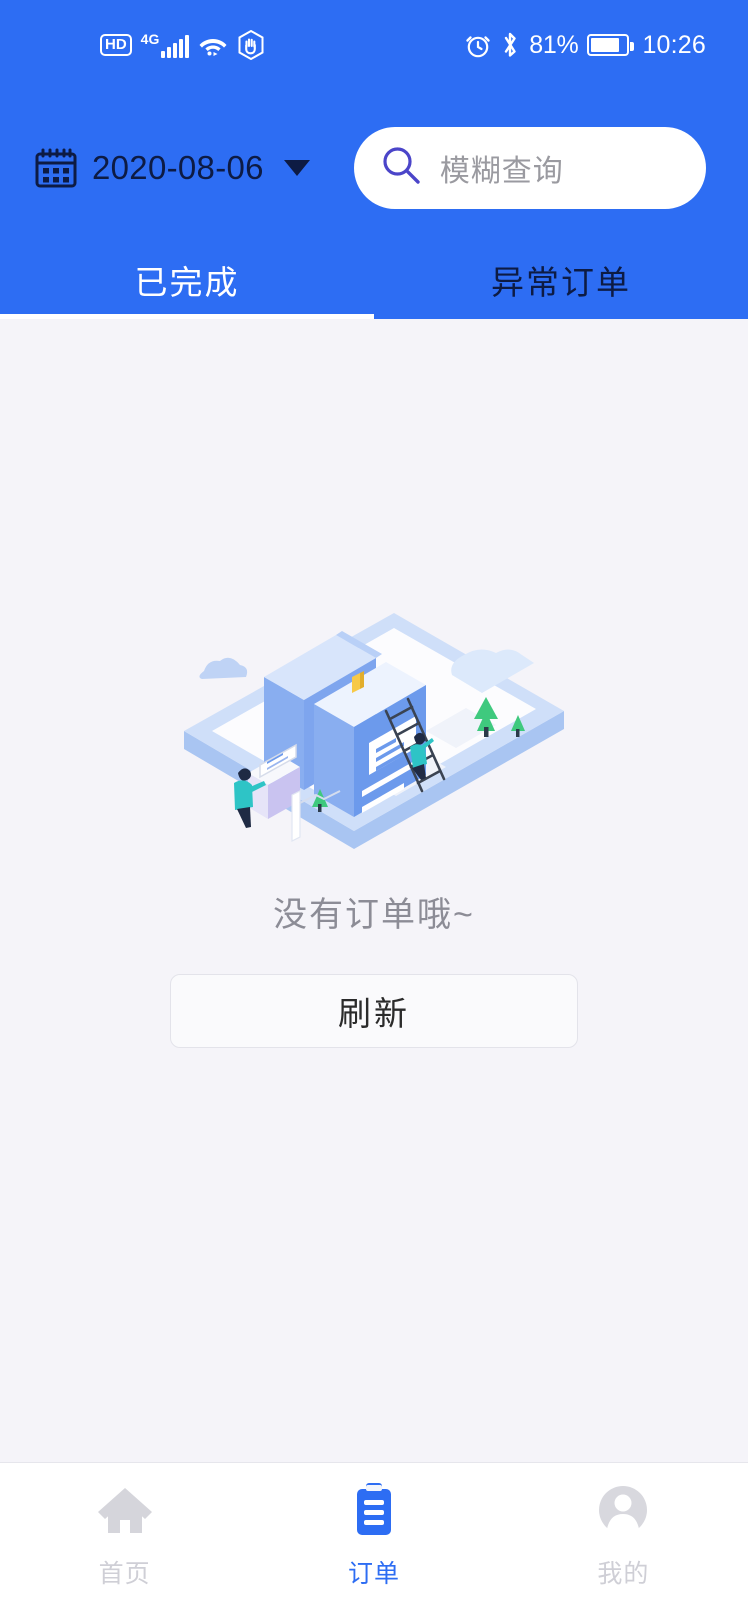 The image size is (748, 1600). I want to click on network-type-label: 4G, so click(150, 39).